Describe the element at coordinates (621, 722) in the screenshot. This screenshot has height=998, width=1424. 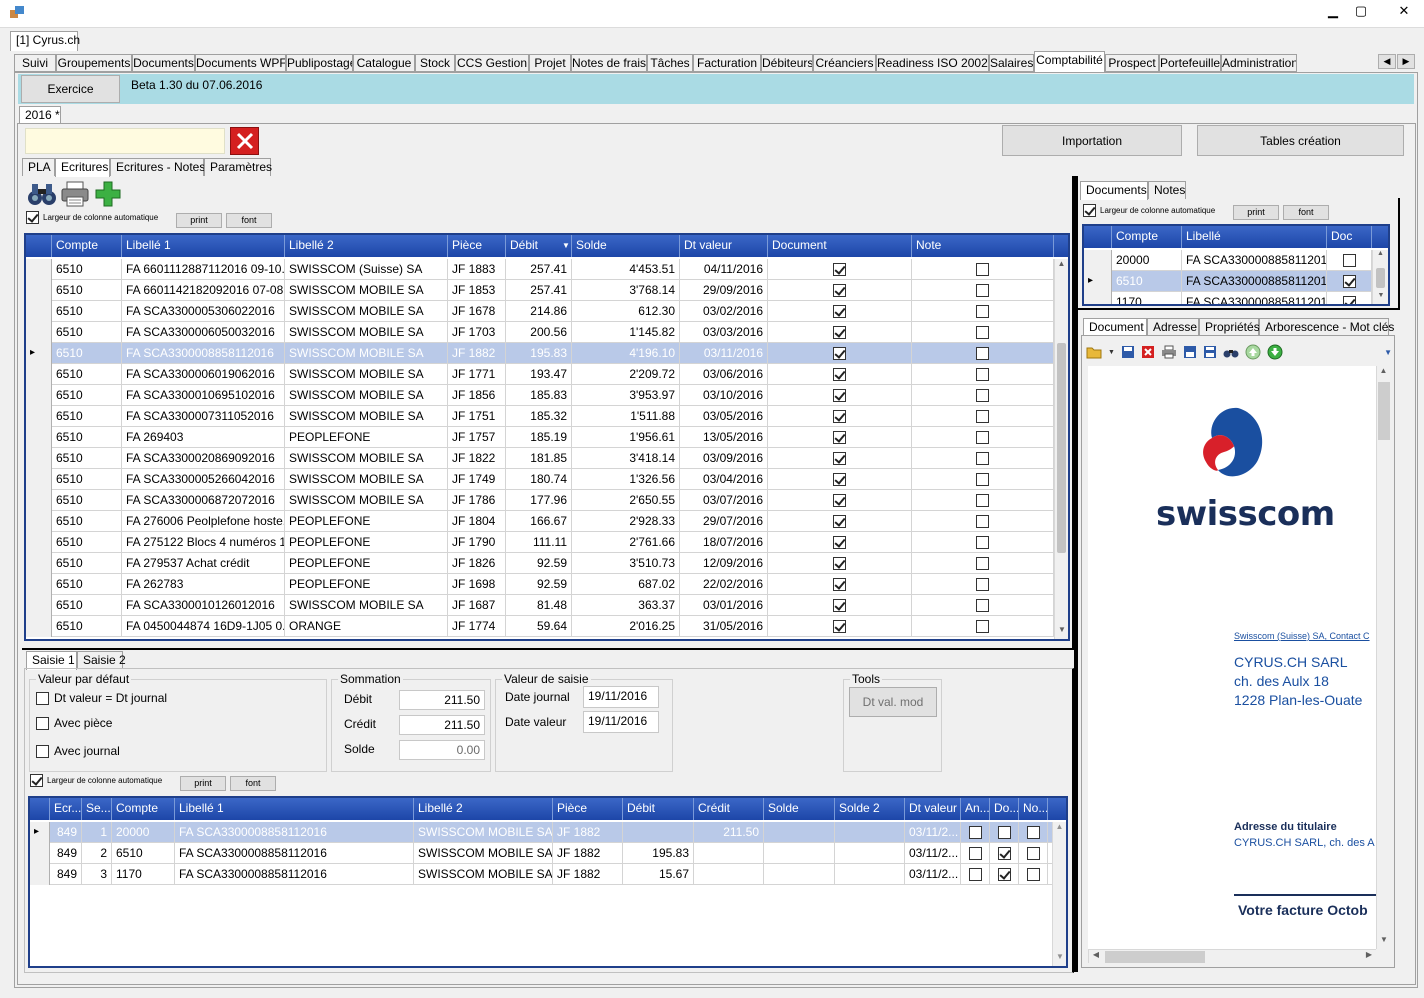
I see `date-valeur-field: 19/11/2016` at that location.